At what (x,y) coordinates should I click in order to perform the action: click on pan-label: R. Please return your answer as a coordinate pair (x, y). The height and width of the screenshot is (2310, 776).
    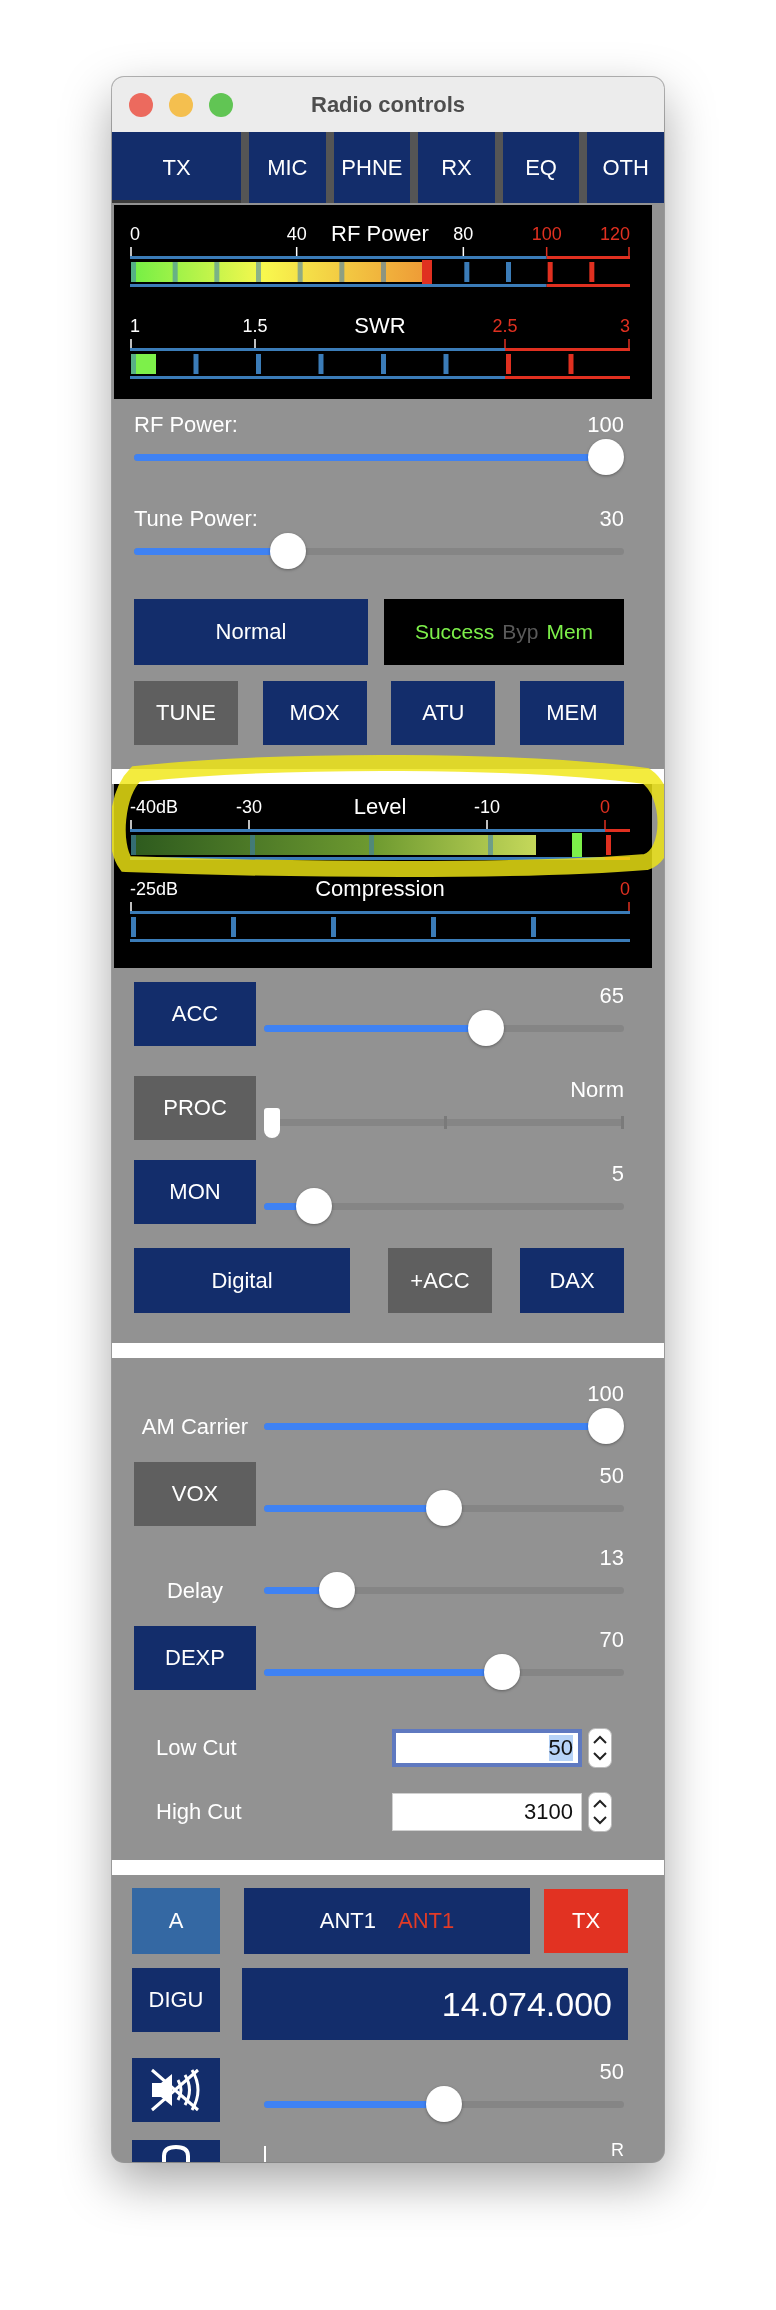
    Looking at the image, I should click on (617, 2150).